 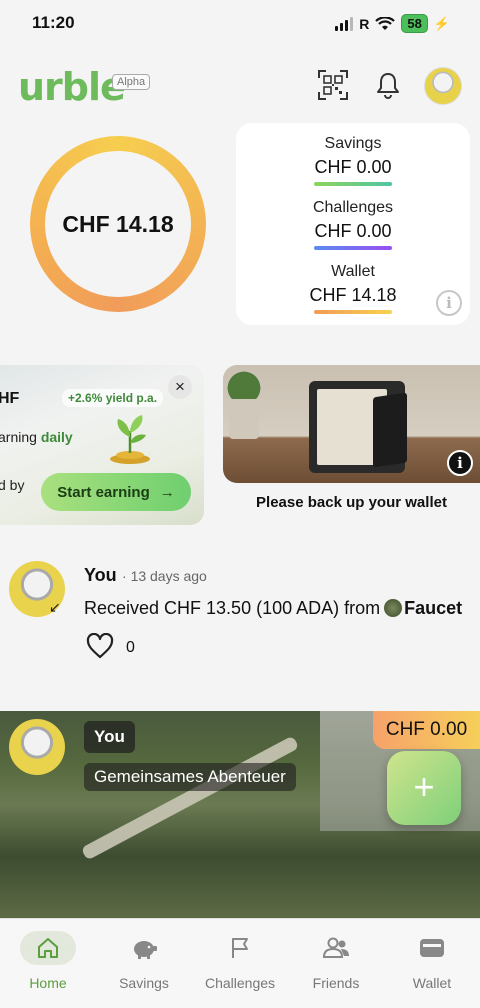 I want to click on wifi-icon, so click(x=385, y=23).